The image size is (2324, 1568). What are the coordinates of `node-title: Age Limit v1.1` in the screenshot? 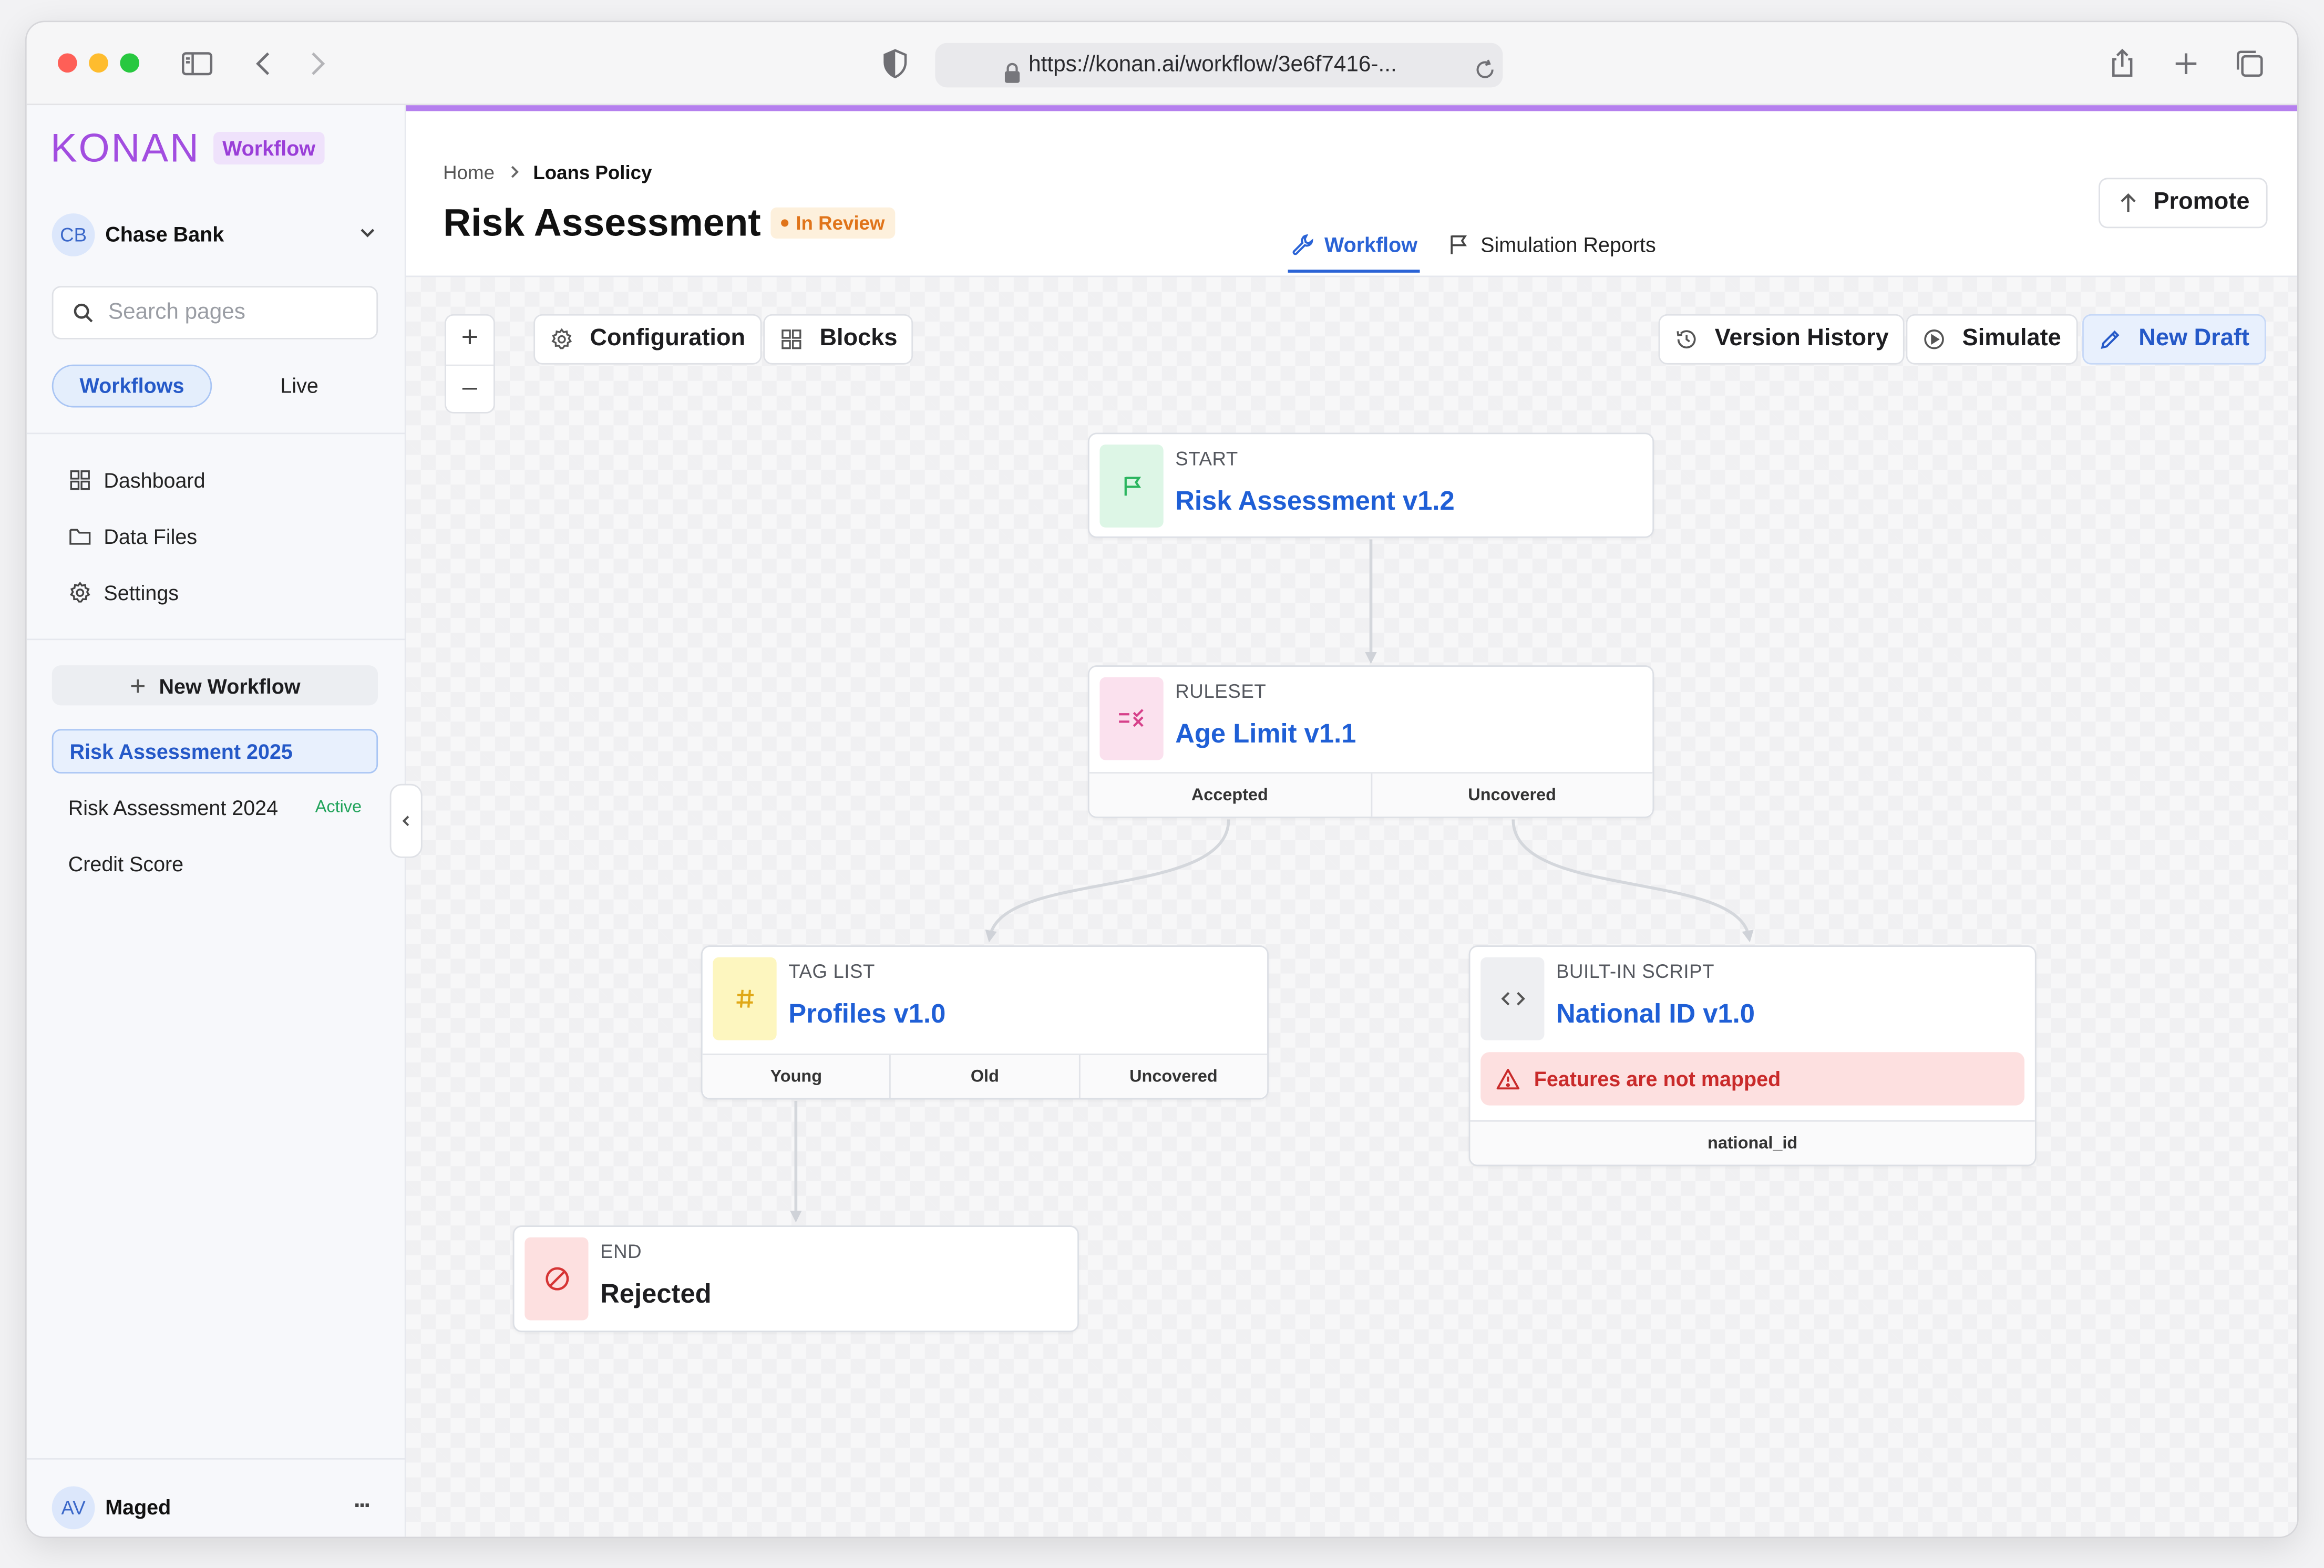 It's located at (1266, 735).